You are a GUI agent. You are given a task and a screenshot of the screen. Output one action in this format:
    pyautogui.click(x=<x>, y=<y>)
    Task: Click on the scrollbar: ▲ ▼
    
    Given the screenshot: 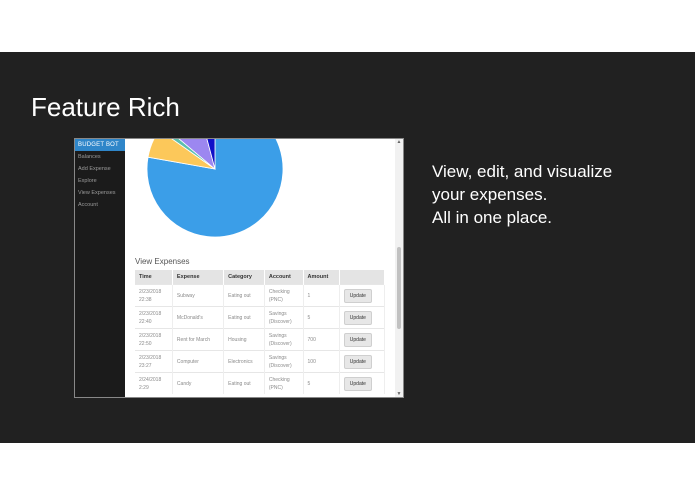 What is the action you would take?
    pyautogui.click(x=399, y=268)
    